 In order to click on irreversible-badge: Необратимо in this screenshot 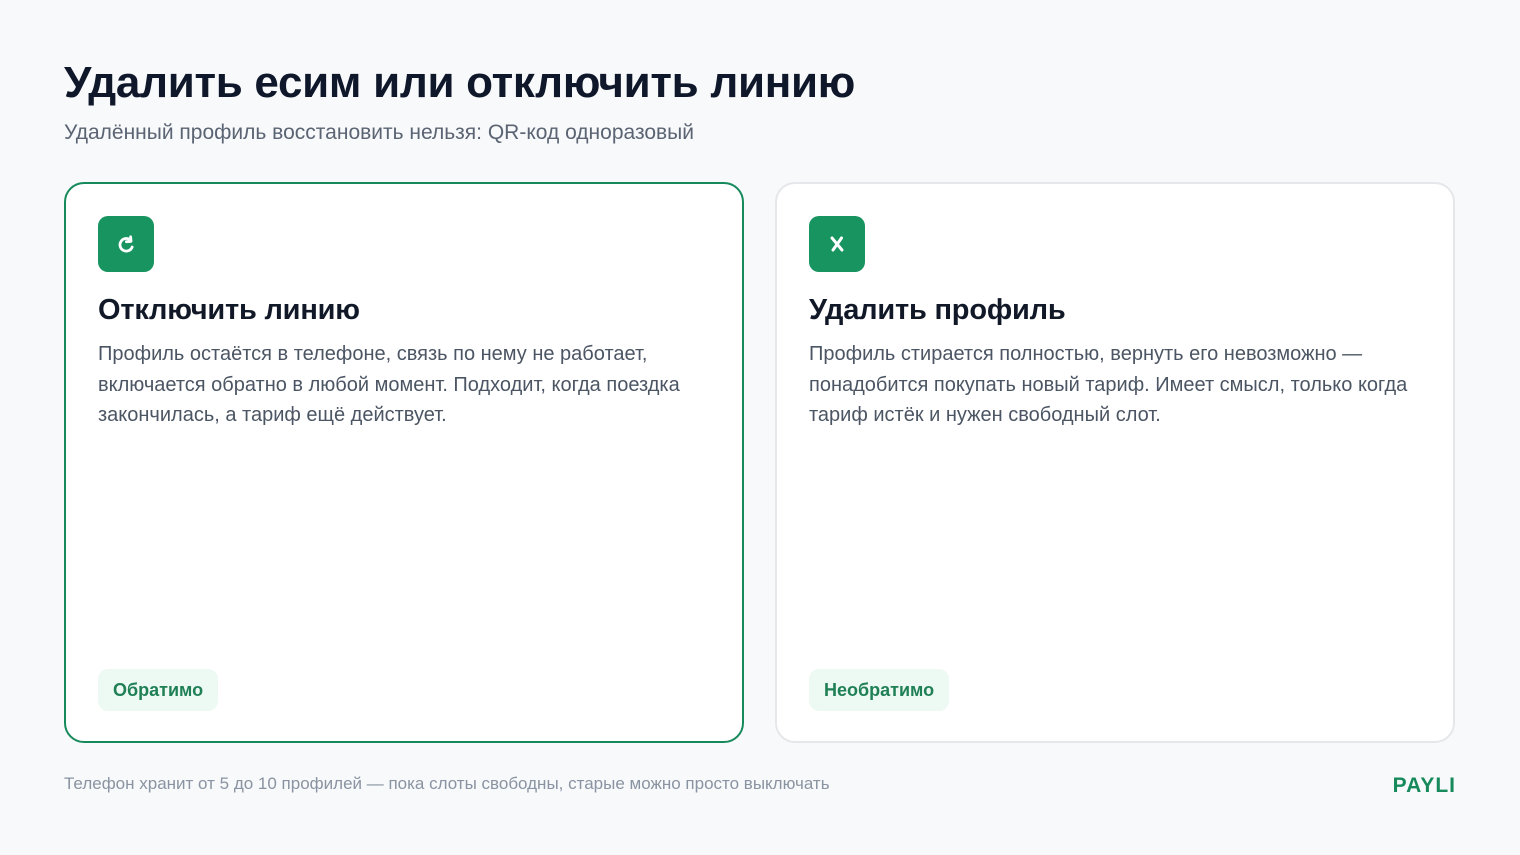, I will do `click(879, 690)`.